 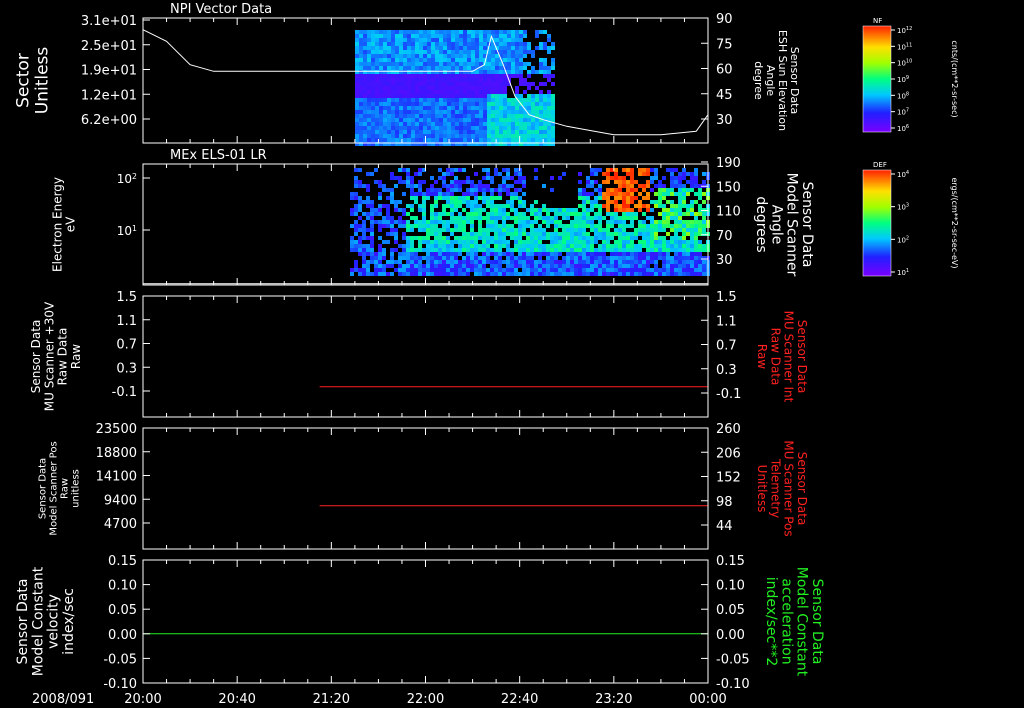 What do you see at coordinates (109, 21) in the screenshot?
I see `y-tick-label: 3.1e+01` at bounding box center [109, 21].